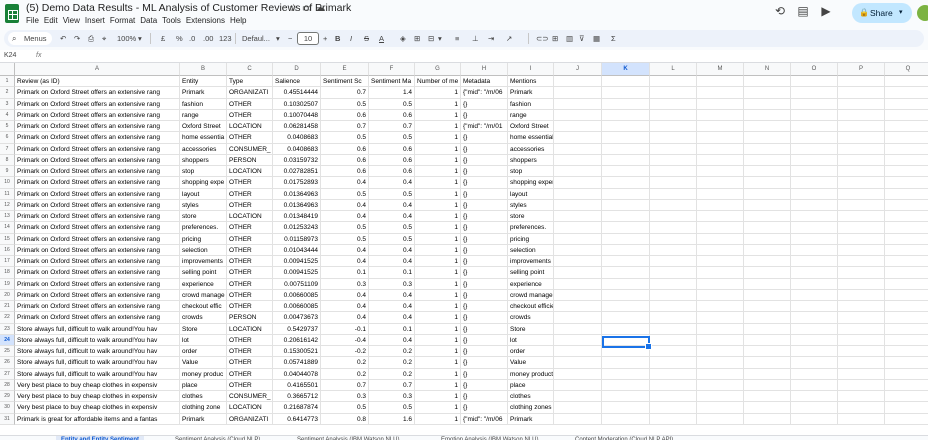 This screenshot has width=928, height=440. Describe the element at coordinates (392, 374) in the screenshot. I see `table-cell: 0.2` at that location.